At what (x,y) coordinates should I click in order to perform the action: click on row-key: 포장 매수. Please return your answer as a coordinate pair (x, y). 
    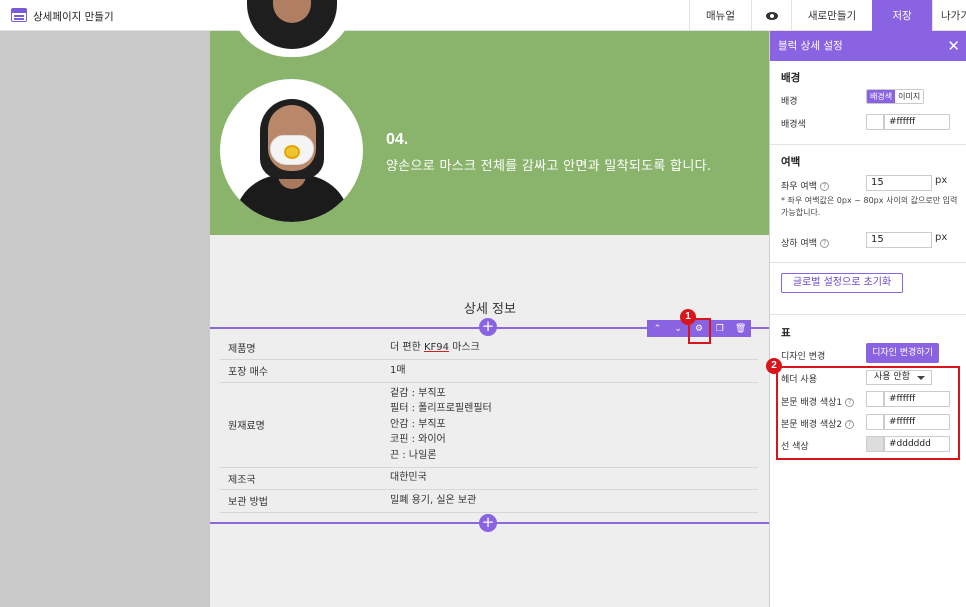
    Looking at the image, I should click on (305, 371).